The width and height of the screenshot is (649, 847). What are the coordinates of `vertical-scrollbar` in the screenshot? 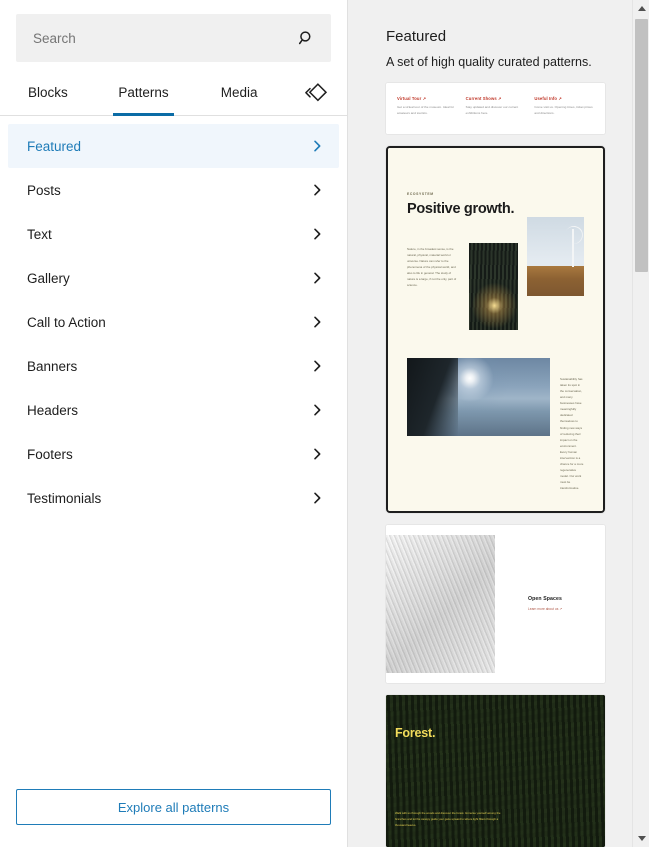 It's located at (640, 423).